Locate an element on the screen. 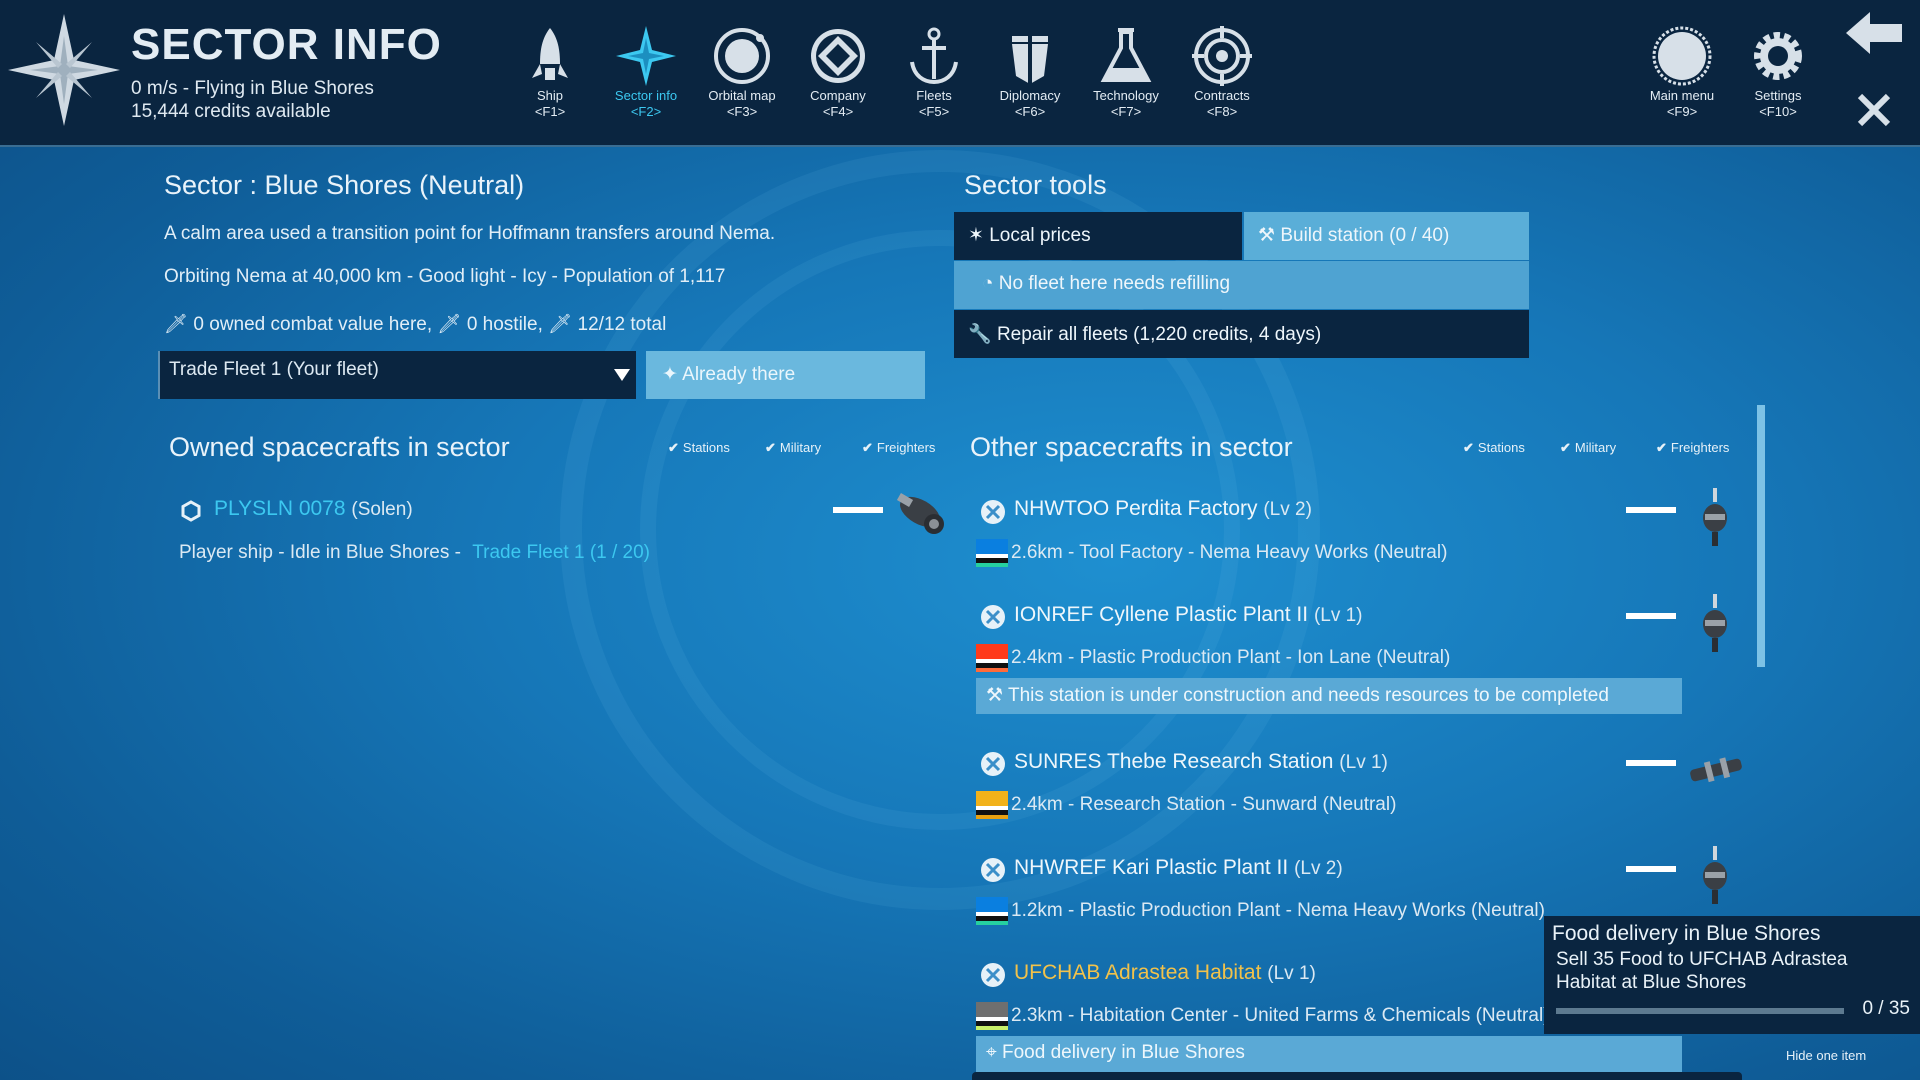 The height and width of the screenshot is (1080, 1920). others-filter-freighters: ✔ Freighters is located at coordinates (1692, 448).